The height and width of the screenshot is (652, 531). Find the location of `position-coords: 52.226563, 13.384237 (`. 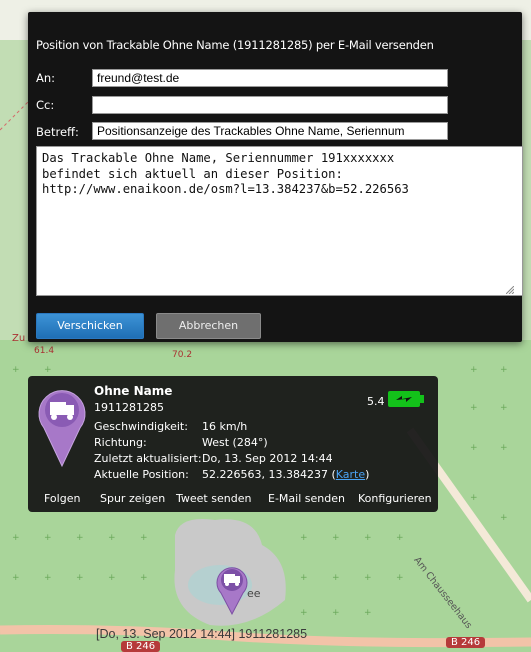

position-coords: 52.226563, 13.384237 ( is located at coordinates (269, 474).